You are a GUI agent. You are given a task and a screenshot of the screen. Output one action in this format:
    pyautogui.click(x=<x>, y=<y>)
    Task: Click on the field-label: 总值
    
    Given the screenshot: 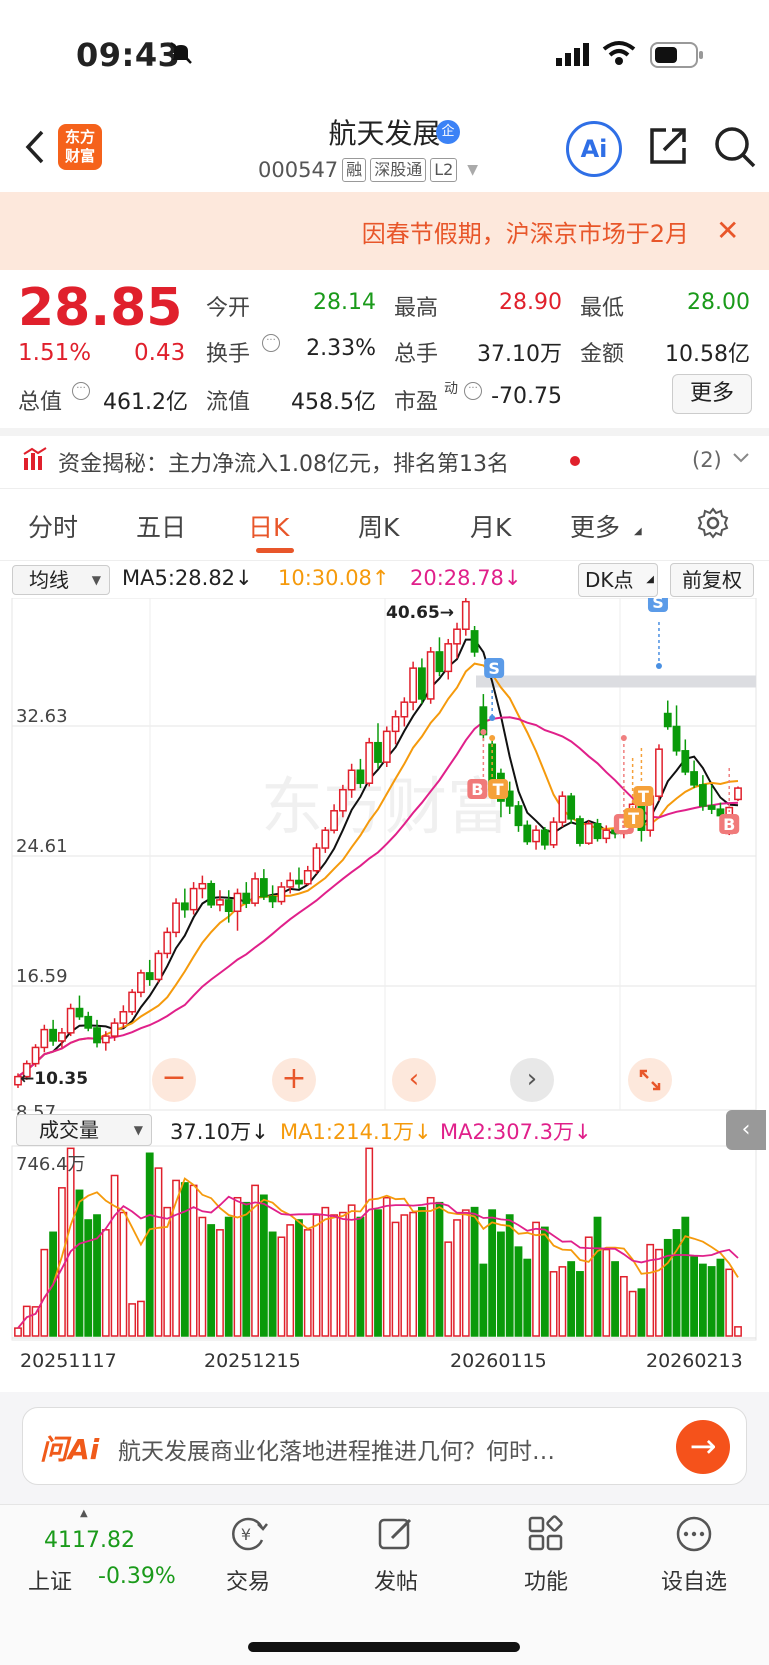 What is the action you would take?
    pyautogui.click(x=40, y=402)
    